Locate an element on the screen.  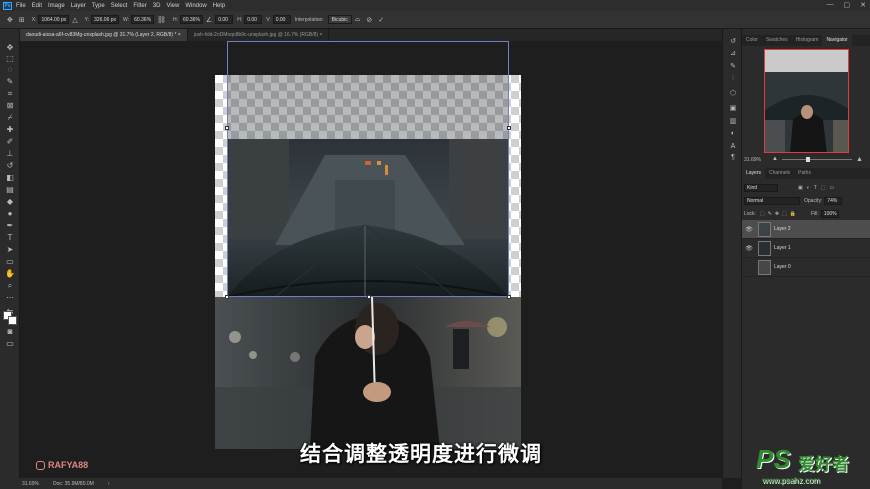
angle-field: 0.00 is located at coordinates (224, 19).